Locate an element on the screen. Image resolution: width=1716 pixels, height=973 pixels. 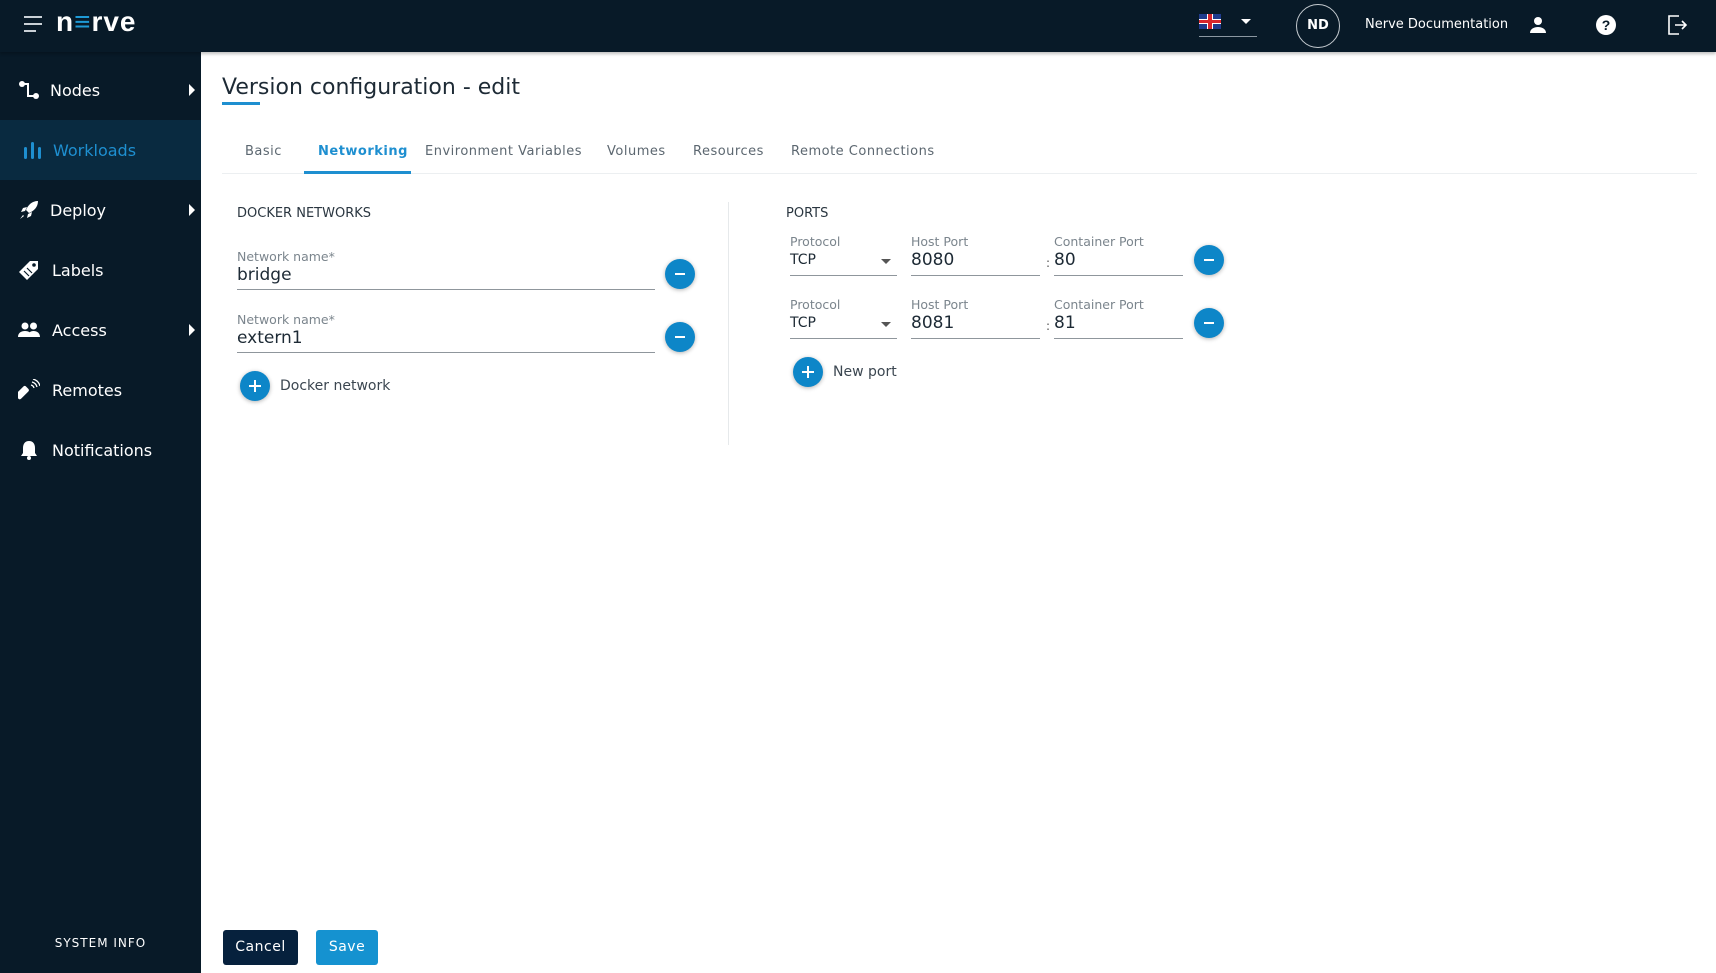
rocket-icon is located at coordinates (29, 210).